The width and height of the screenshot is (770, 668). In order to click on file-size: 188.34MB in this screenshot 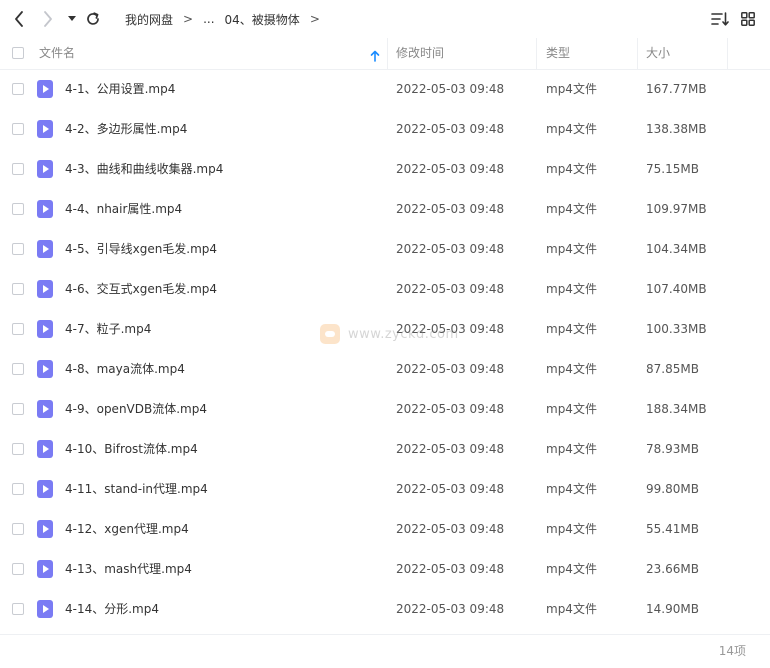, I will do `click(676, 409)`.